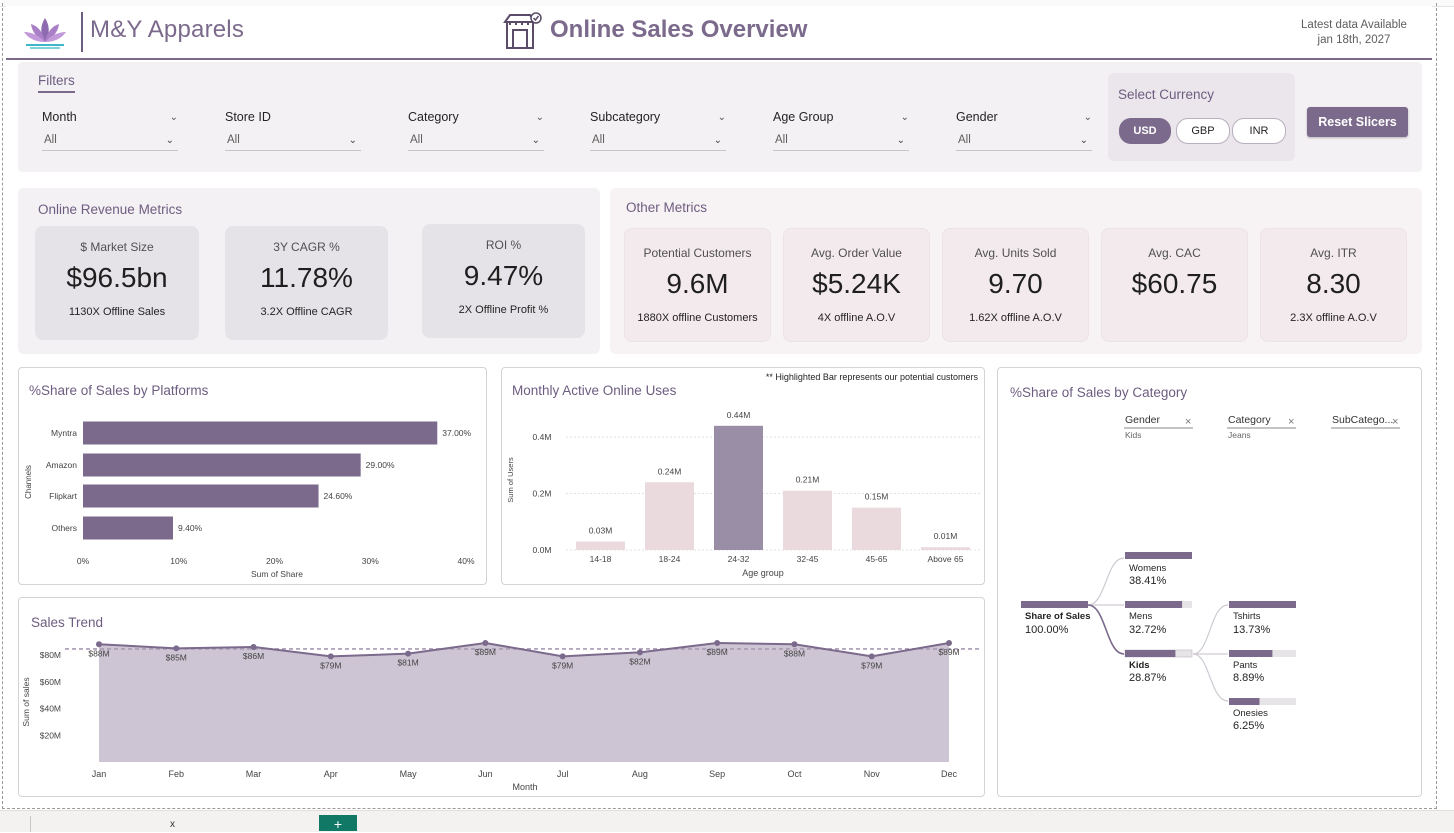 The height and width of the screenshot is (833, 1454). What do you see at coordinates (542, 494) in the screenshot?
I see `y-tick-label: 0.2M` at bounding box center [542, 494].